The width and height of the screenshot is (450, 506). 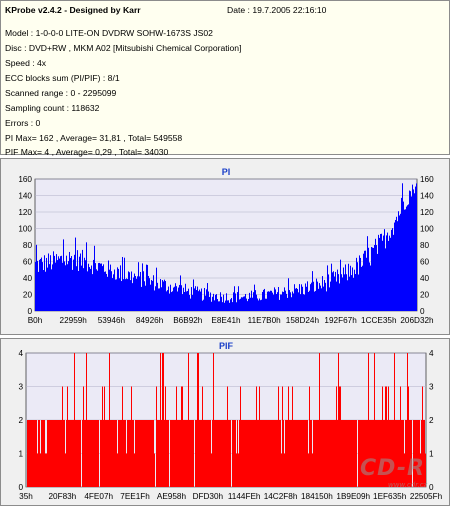 I want to click on pif-x-tick: 7EE1Fh, so click(x=135, y=496).